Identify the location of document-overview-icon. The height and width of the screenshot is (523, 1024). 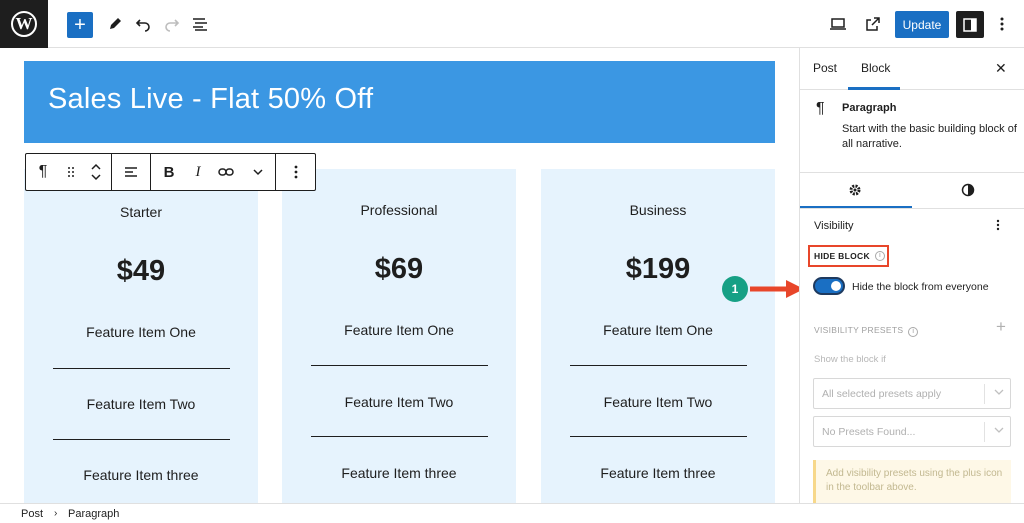
(200, 24).